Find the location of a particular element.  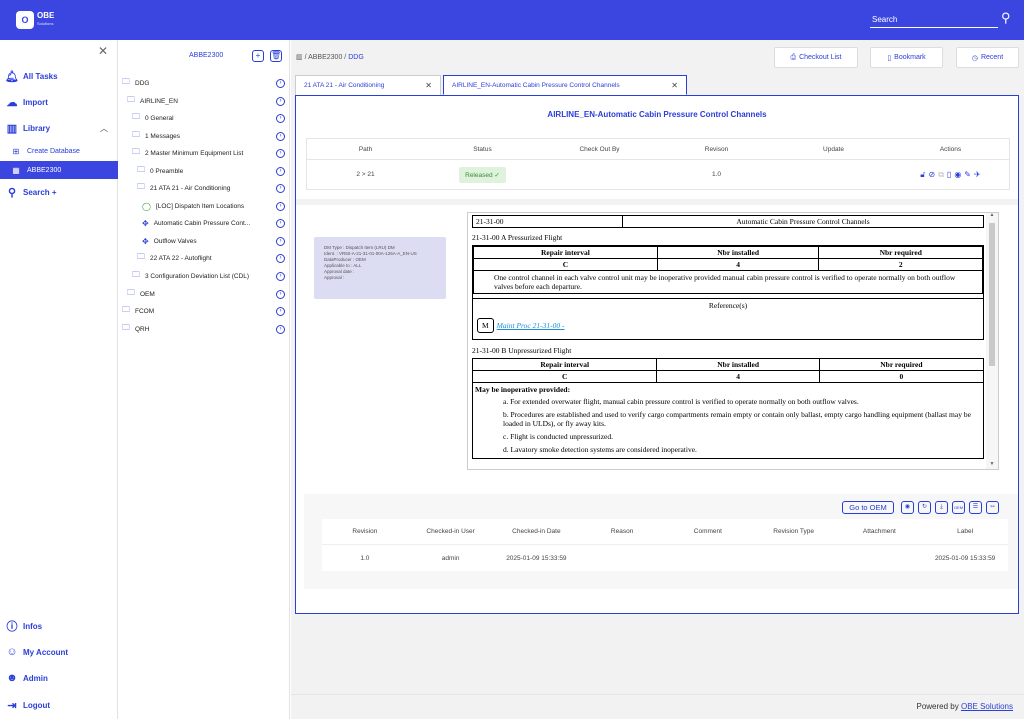

tree-node: ✥ Outflow Valves › is located at coordinates (204, 241).